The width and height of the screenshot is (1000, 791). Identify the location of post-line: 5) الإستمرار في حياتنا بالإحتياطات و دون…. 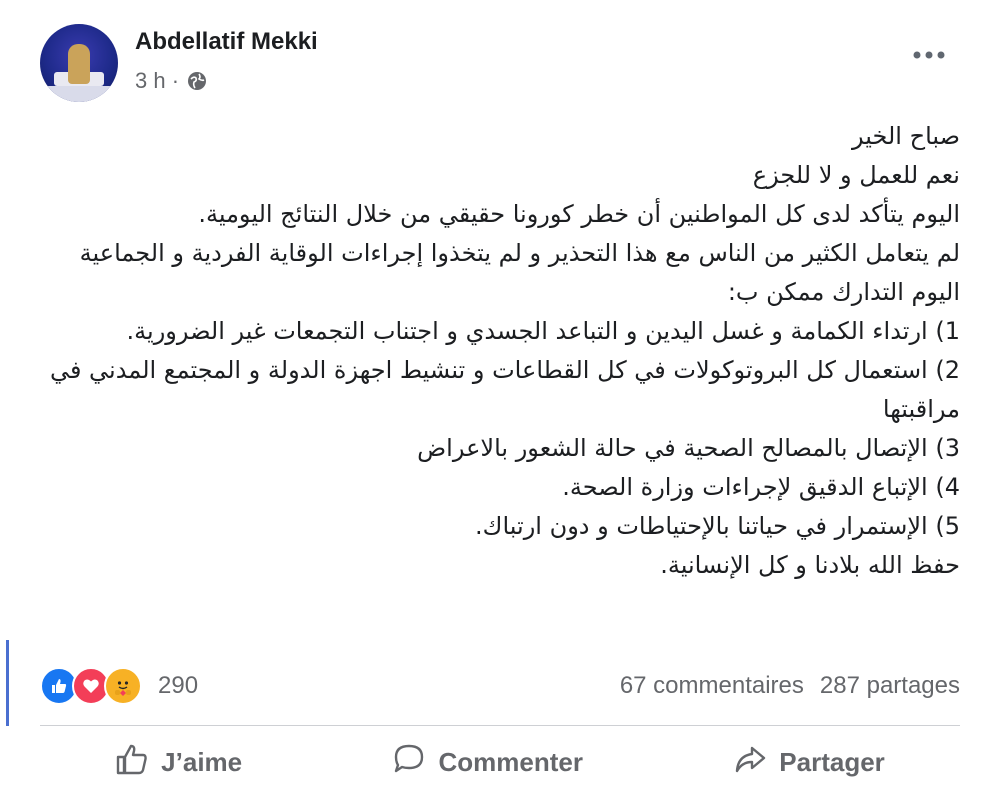
(717, 526).